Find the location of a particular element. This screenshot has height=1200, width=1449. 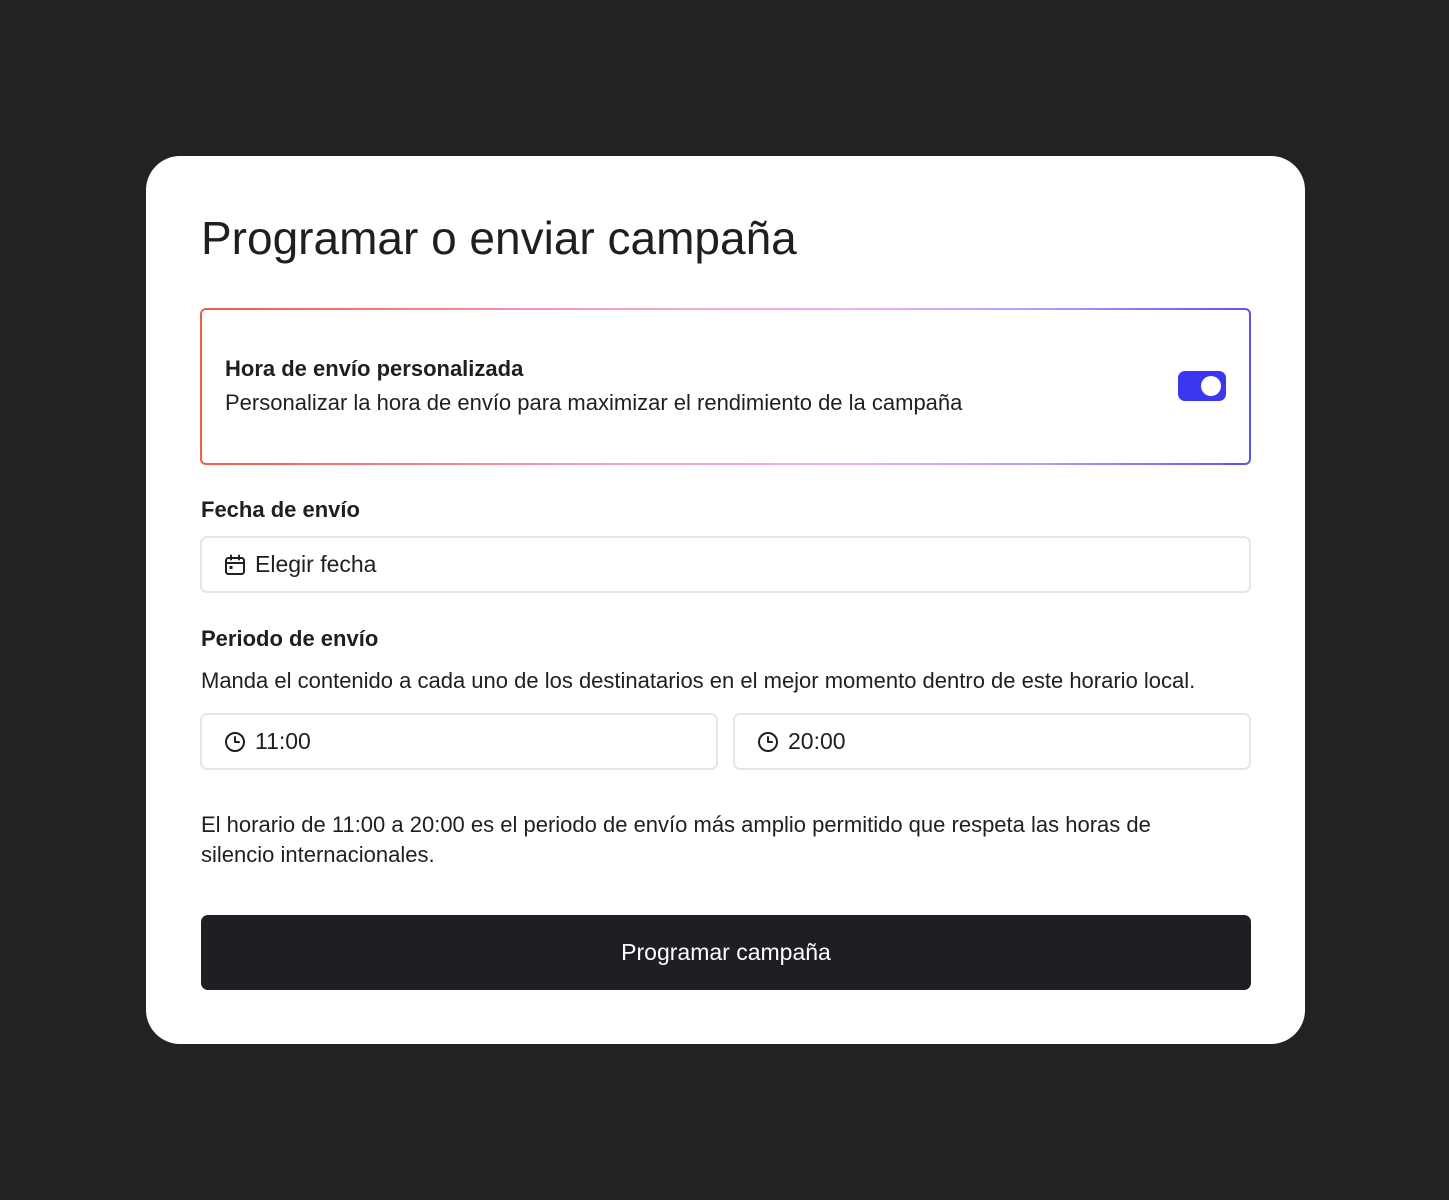

end-time-picker: 20:00 is located at coordinates (992, 741).